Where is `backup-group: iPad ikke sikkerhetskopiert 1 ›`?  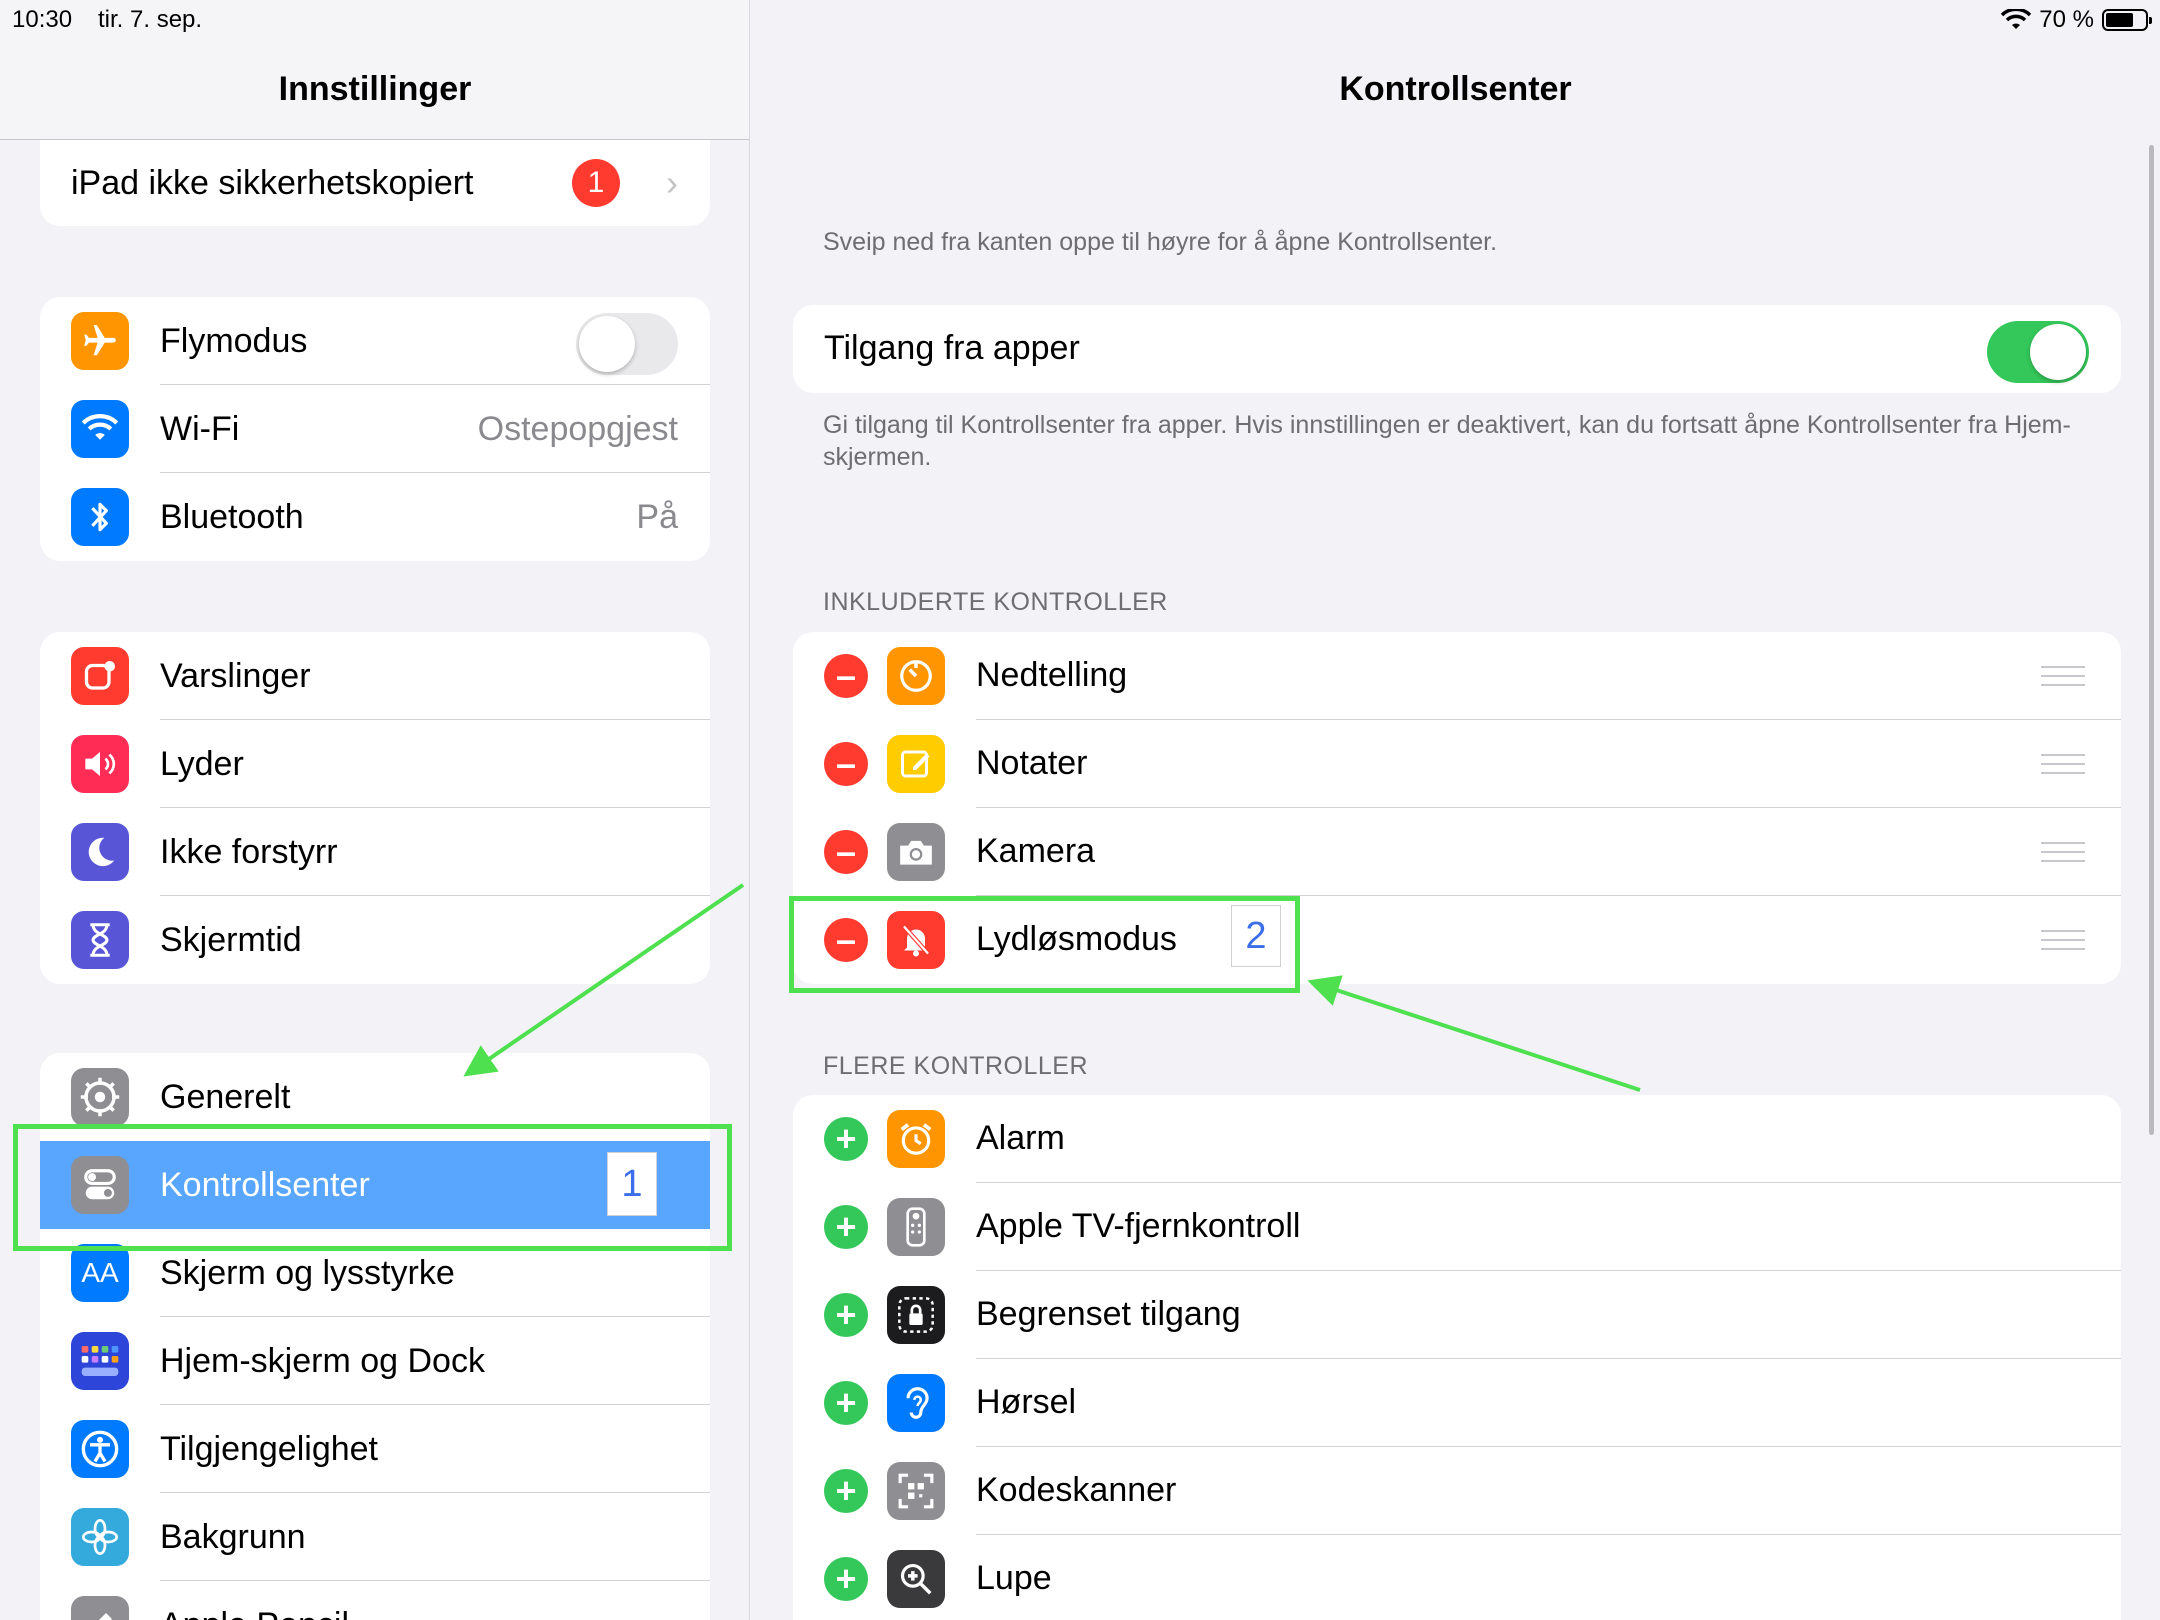
backup-group: iPad ikke sikkerhetskopiert 1 › is located at coordinates (375, 183).